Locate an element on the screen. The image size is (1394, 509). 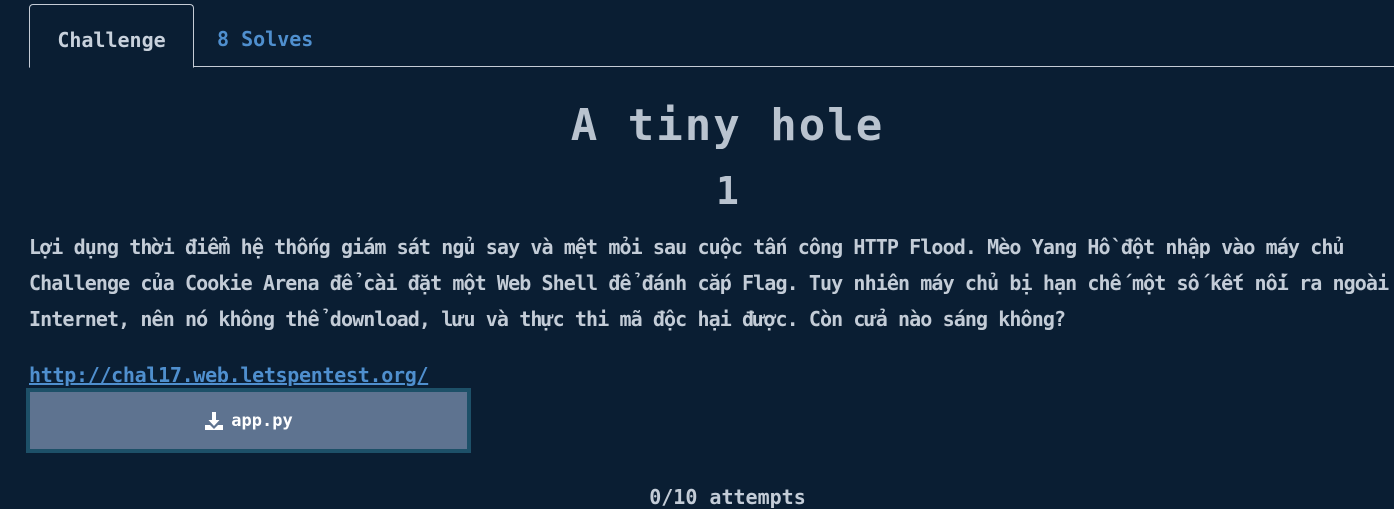
attempts-counter: 0/10 attempts is located at coordinates (727, 497).